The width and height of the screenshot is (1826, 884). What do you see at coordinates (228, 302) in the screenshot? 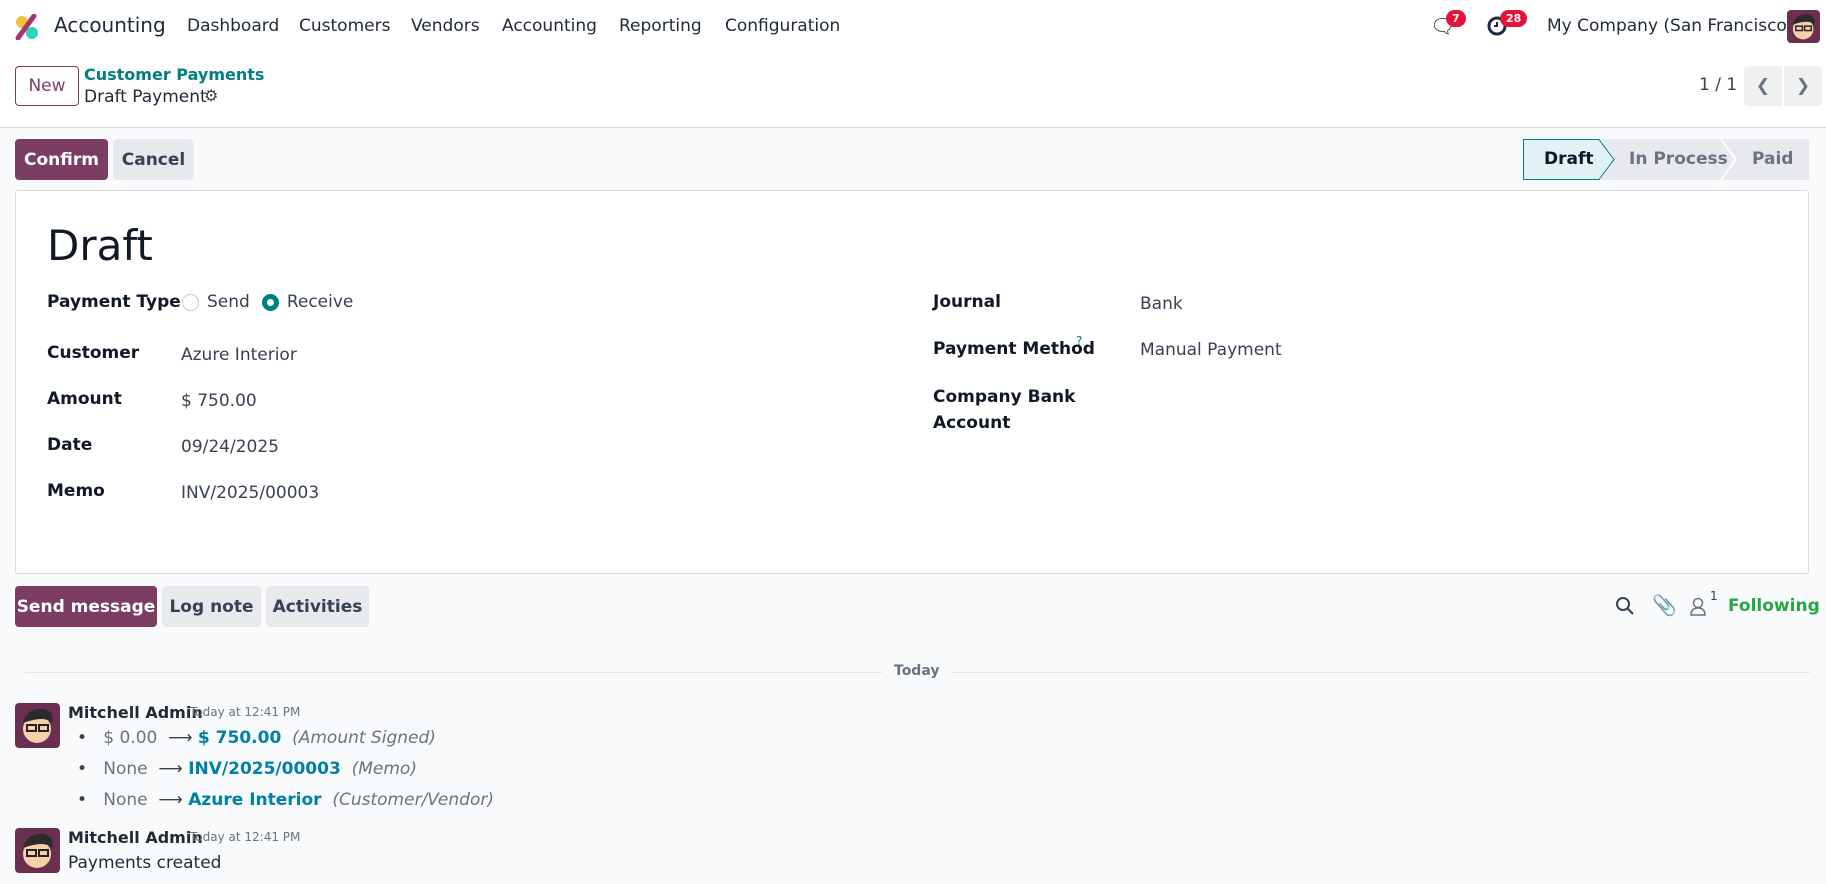
I see `radio-send-label: Send` at bounding box center [228, 302].